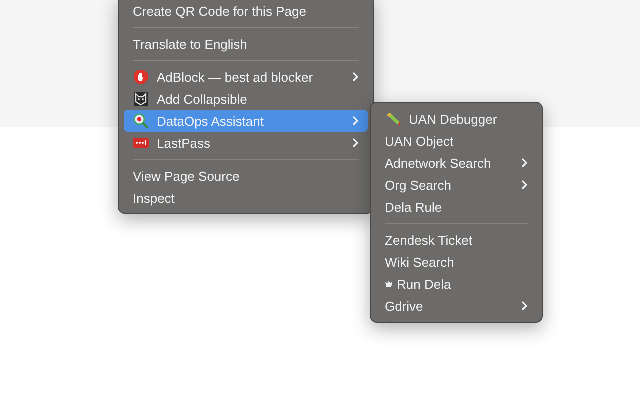 This screenshot has width=640, height=400. I want to click on magnifier-icon, so click(141, 121).